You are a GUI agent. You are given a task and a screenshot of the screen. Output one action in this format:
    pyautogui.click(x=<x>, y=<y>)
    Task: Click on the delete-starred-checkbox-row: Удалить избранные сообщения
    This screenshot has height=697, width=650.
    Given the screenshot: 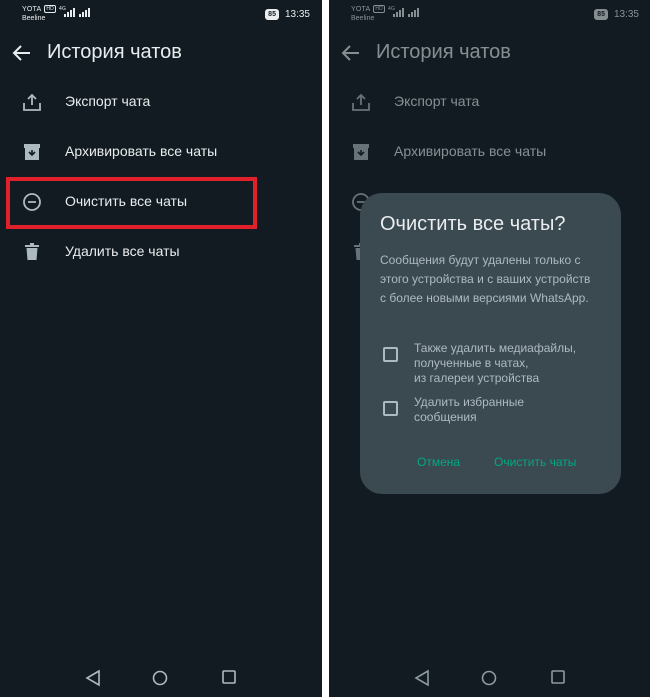 What is the action you would take?
    pyautogui.click(x=495, y=411)
    